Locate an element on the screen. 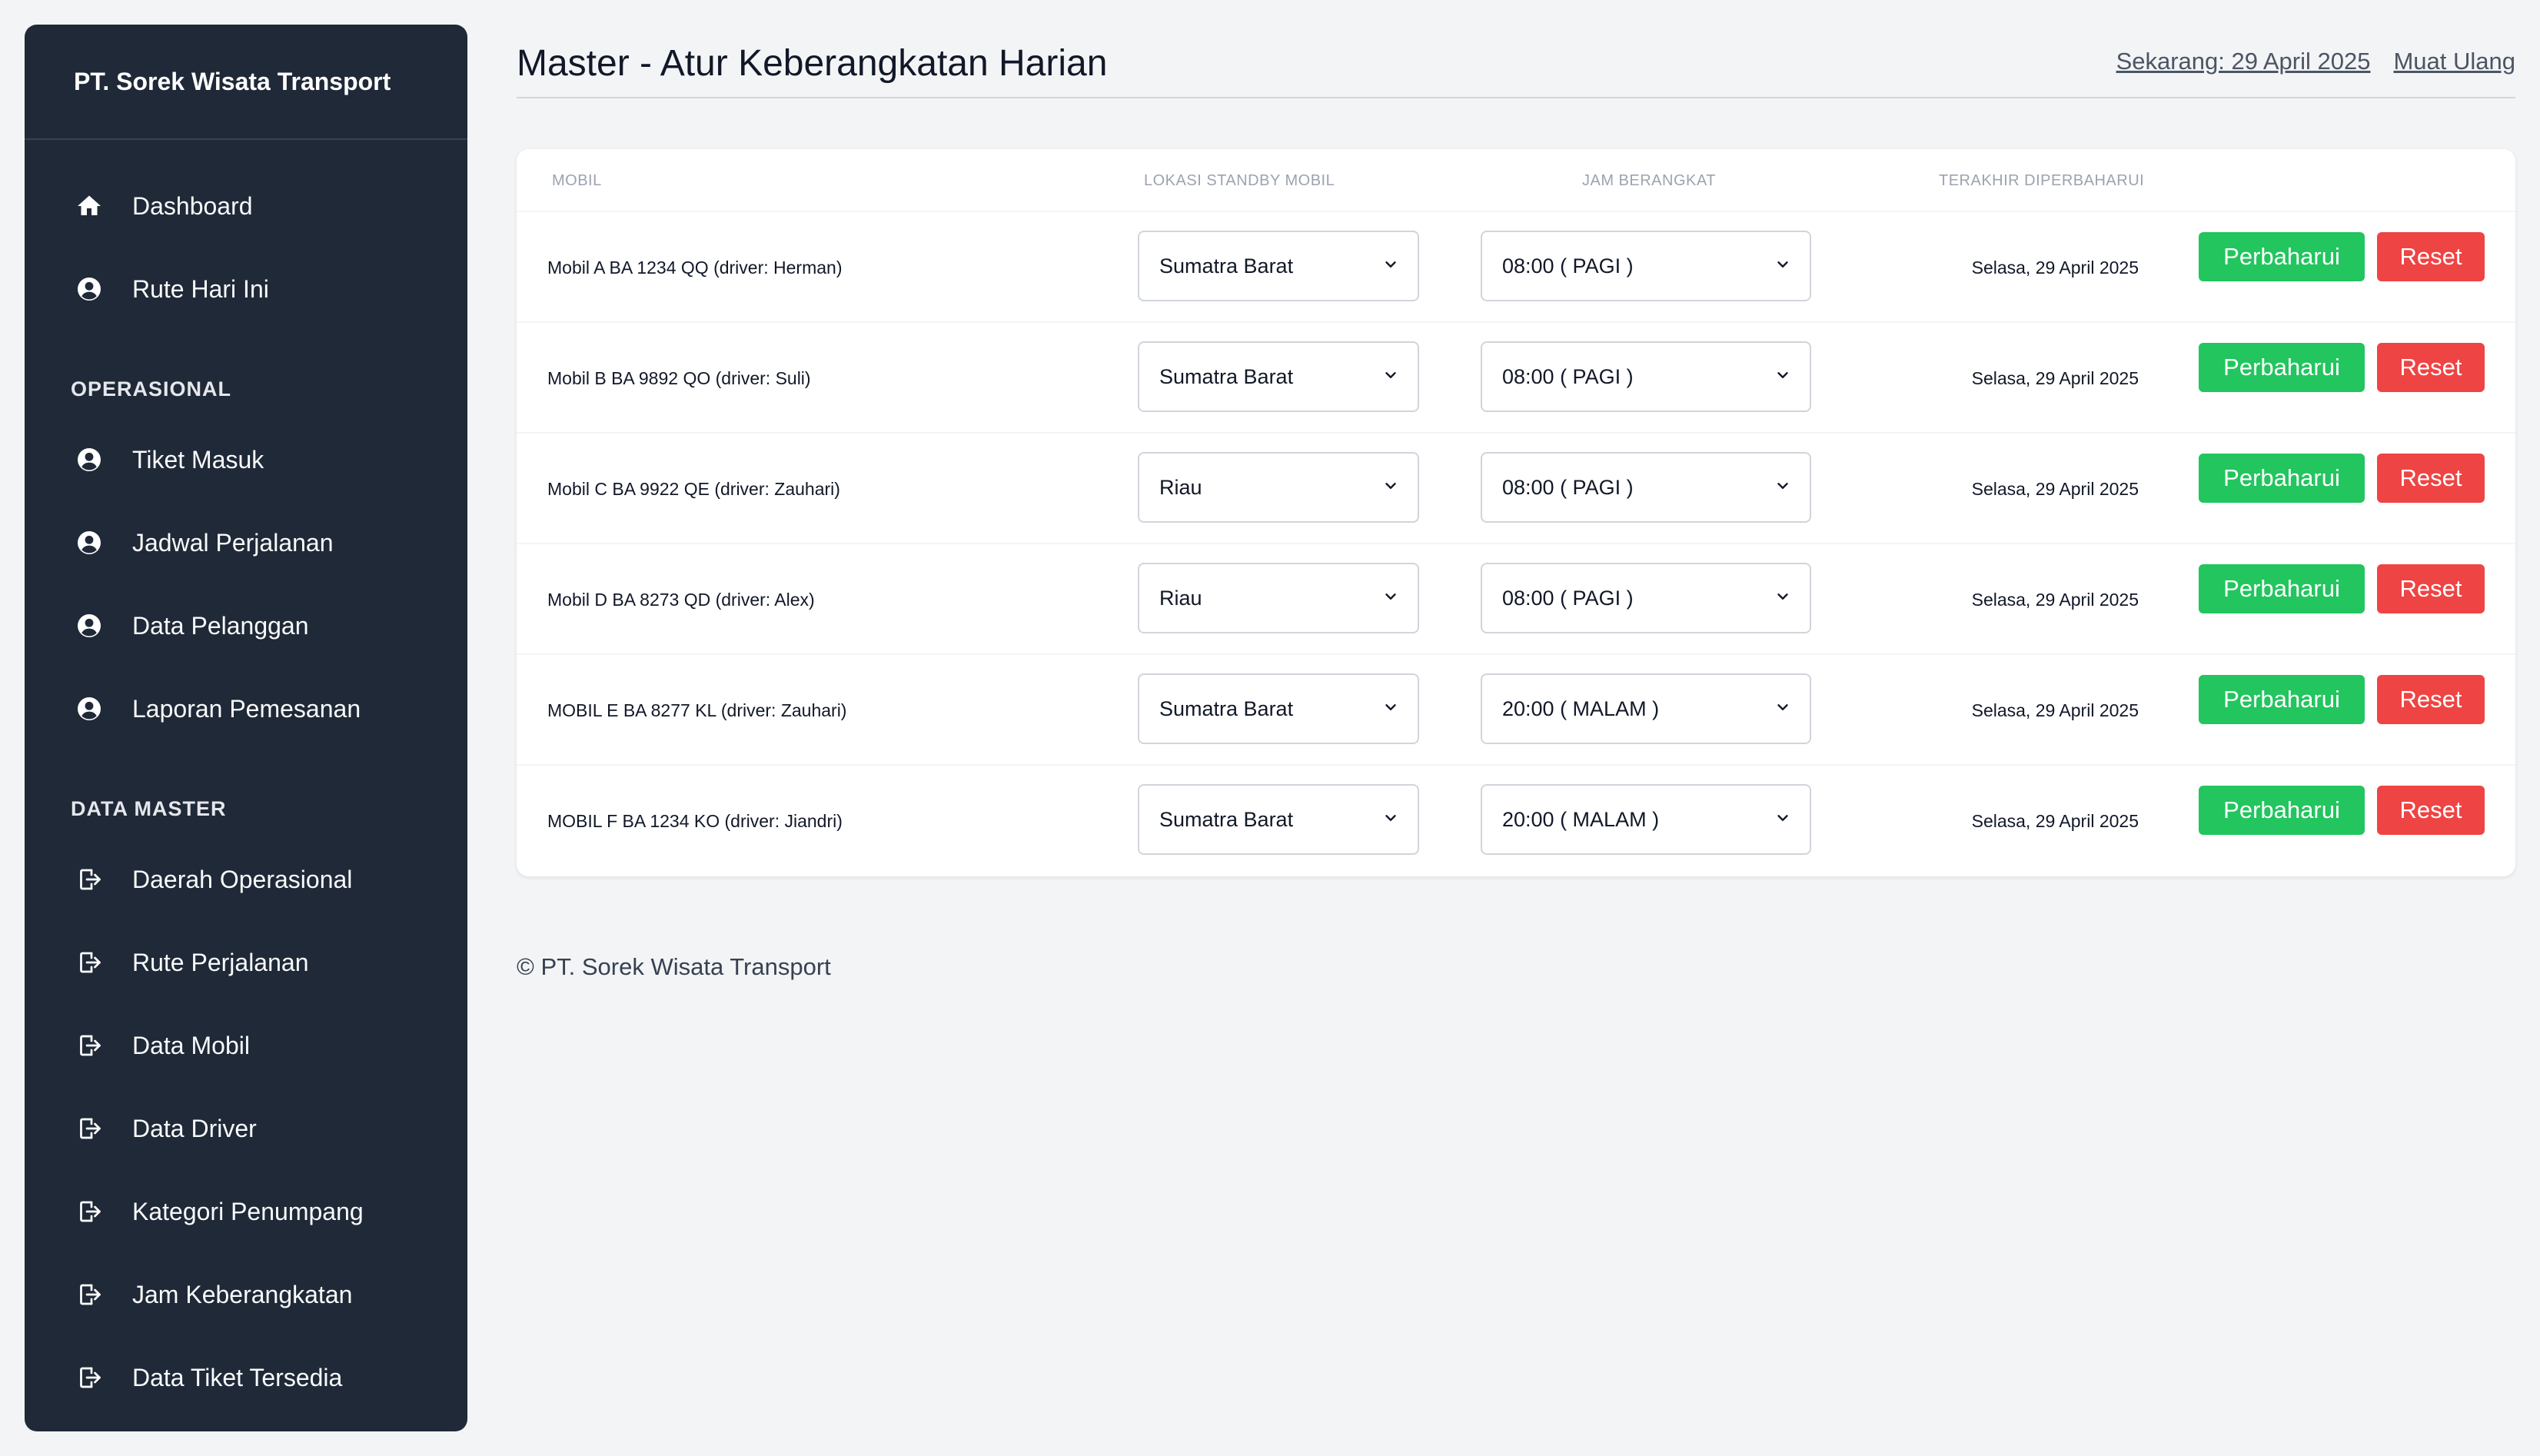  sidebar-item-label: Jam Keberangkatan is located at coordinates (243, 1294).